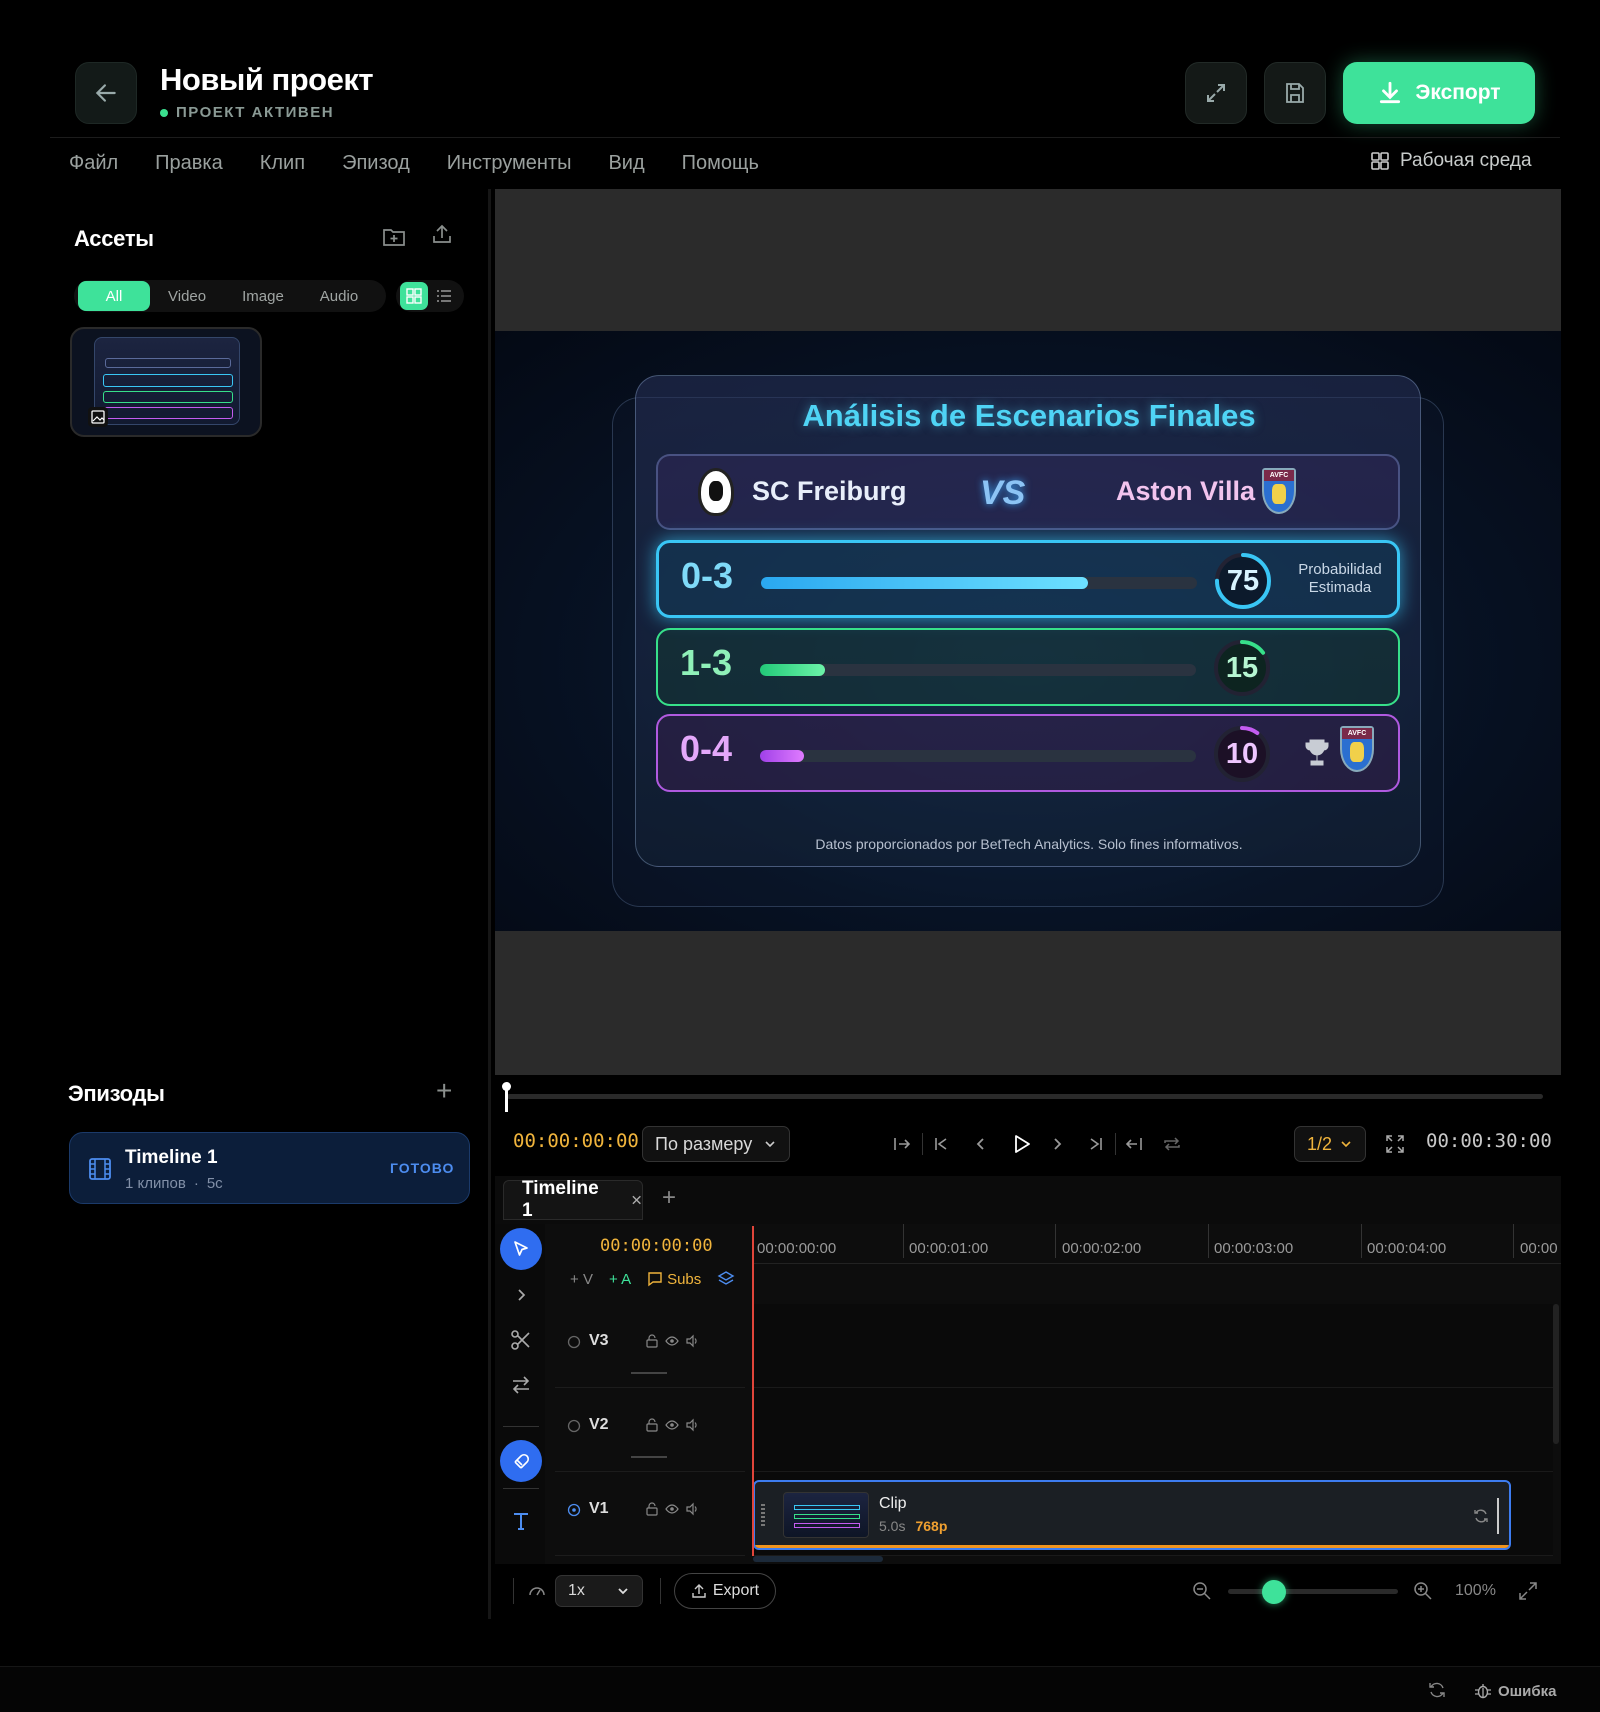 This screenshot has width=1600, height=1712. What do you see at coordinates (1153, 1346) in the screenshot?
I see `track-lane-v3` at bounding box center [1153, 1346].